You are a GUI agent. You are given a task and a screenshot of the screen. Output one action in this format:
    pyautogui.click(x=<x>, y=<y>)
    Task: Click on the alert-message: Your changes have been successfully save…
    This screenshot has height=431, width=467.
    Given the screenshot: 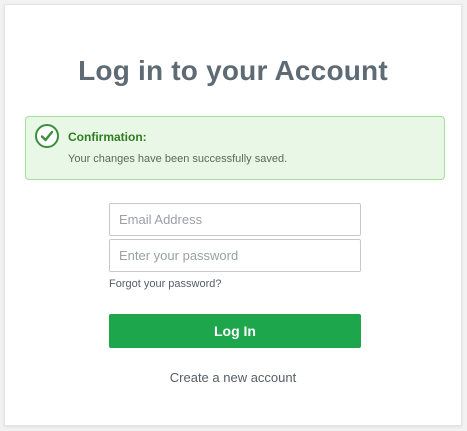 What is the action you would take?
    pyautogui.click(x=178, y=159)
    